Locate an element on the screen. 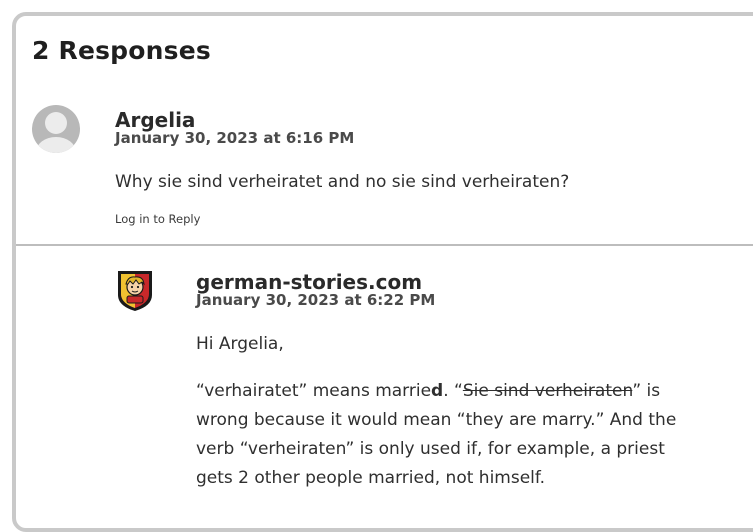 Image resolution: width=753 pixels, height=532 pixels. default-user-avatar-icon is located at coordinates (56, 129).